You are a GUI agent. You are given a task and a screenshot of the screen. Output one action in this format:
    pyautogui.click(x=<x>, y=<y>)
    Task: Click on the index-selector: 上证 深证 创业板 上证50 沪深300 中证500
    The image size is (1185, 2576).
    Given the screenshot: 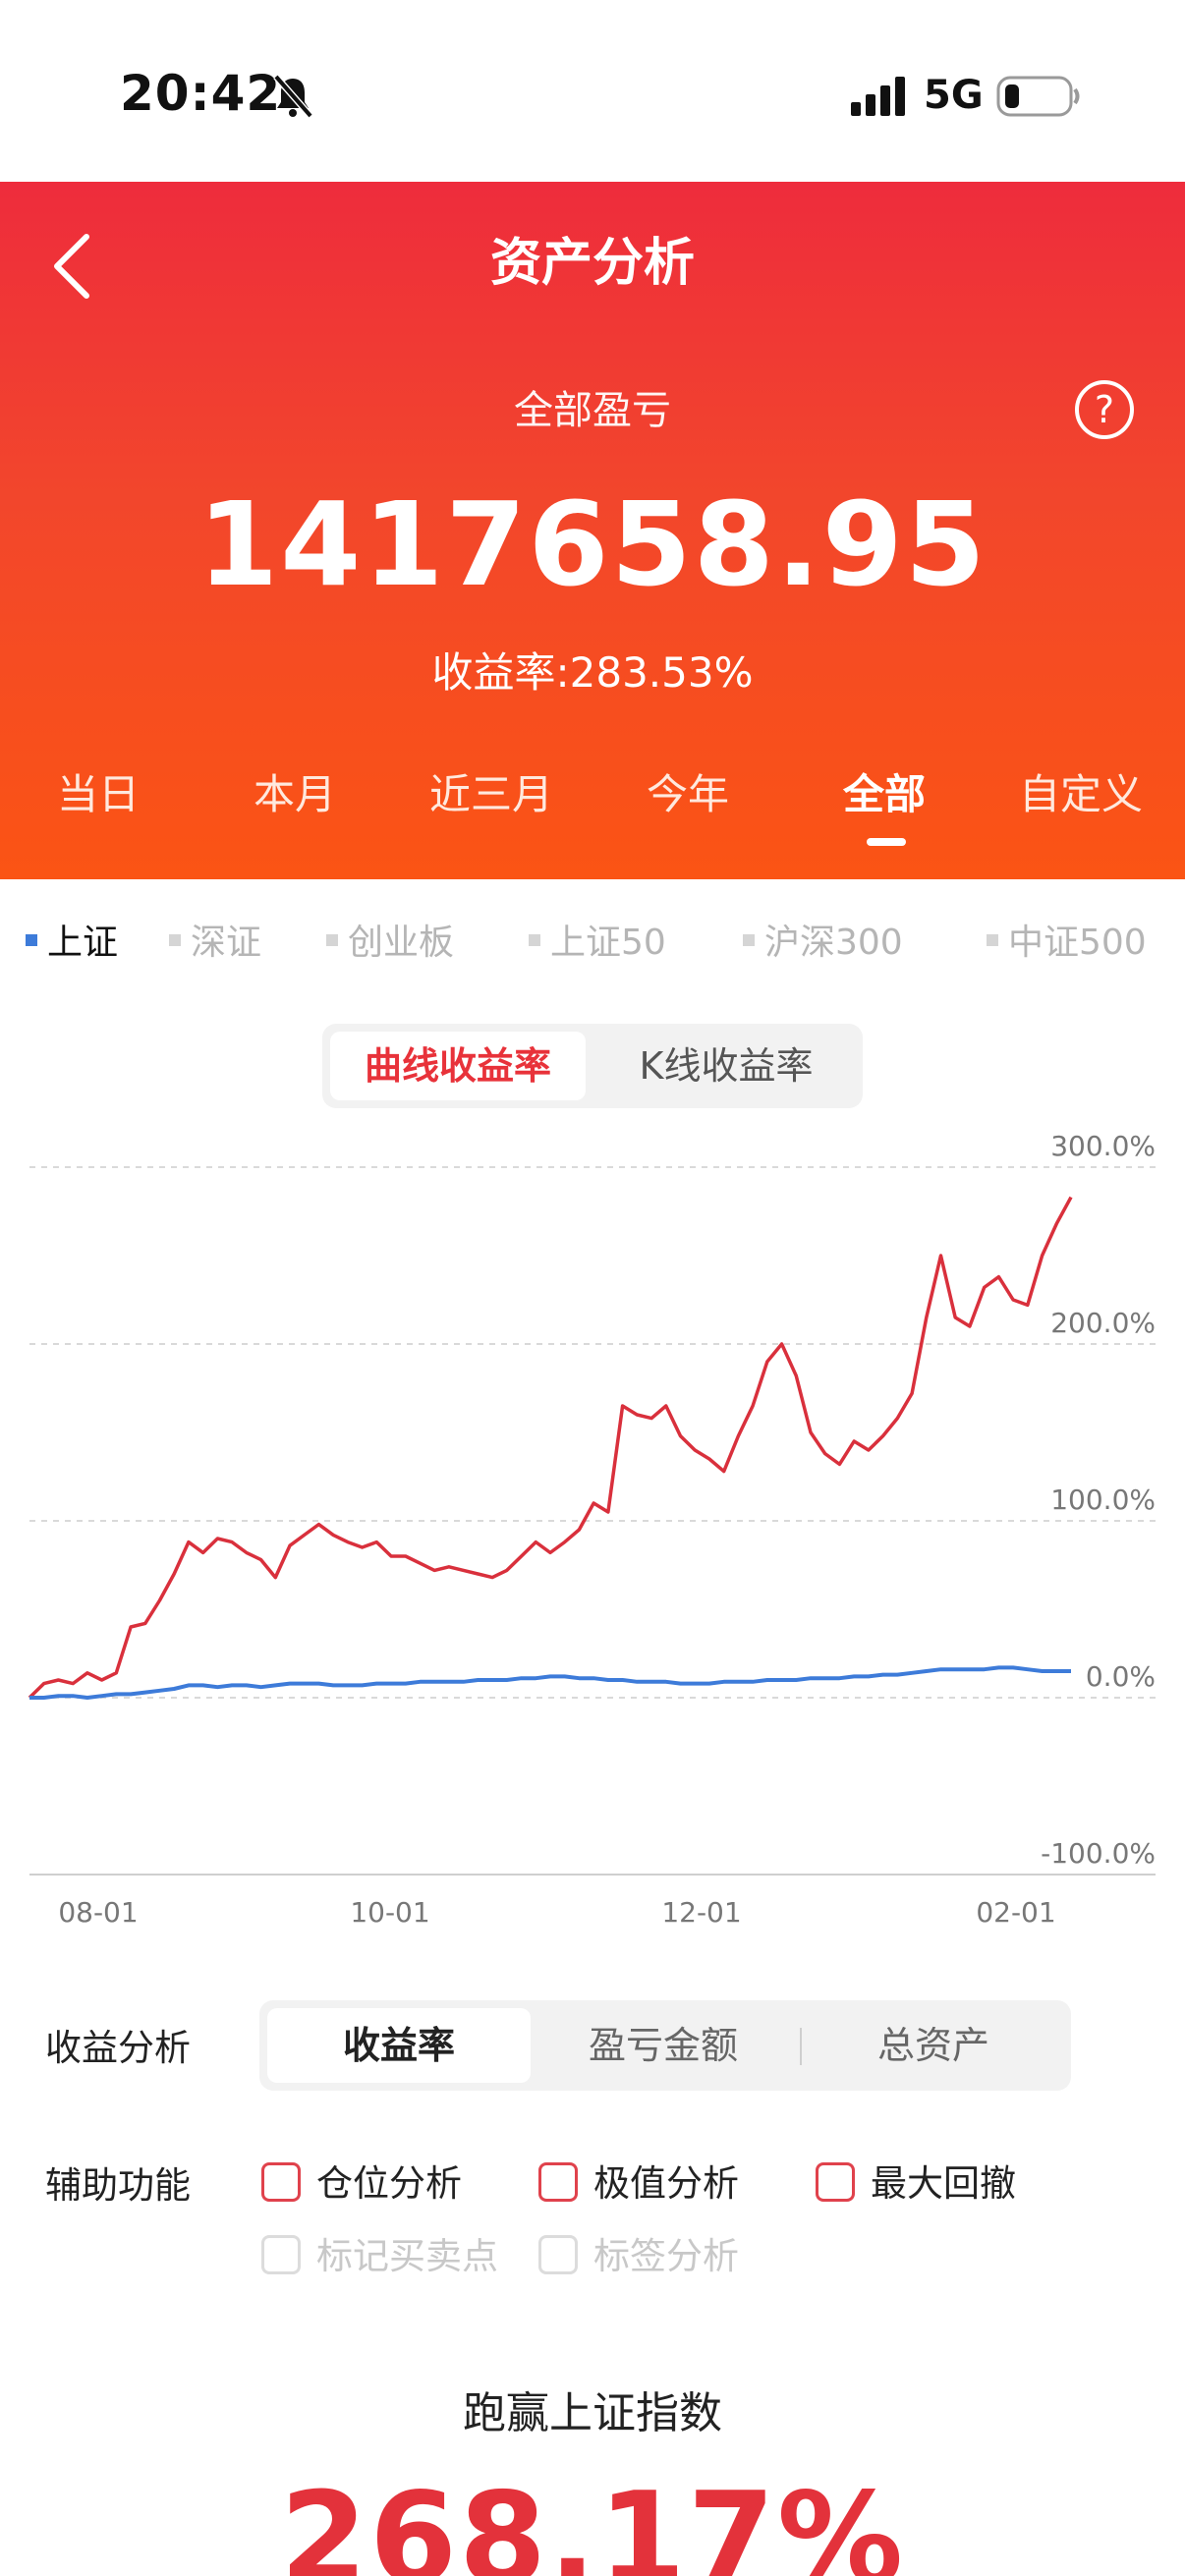 What is the action you would take?
    pyautogui.click(x=592, y=943)
    